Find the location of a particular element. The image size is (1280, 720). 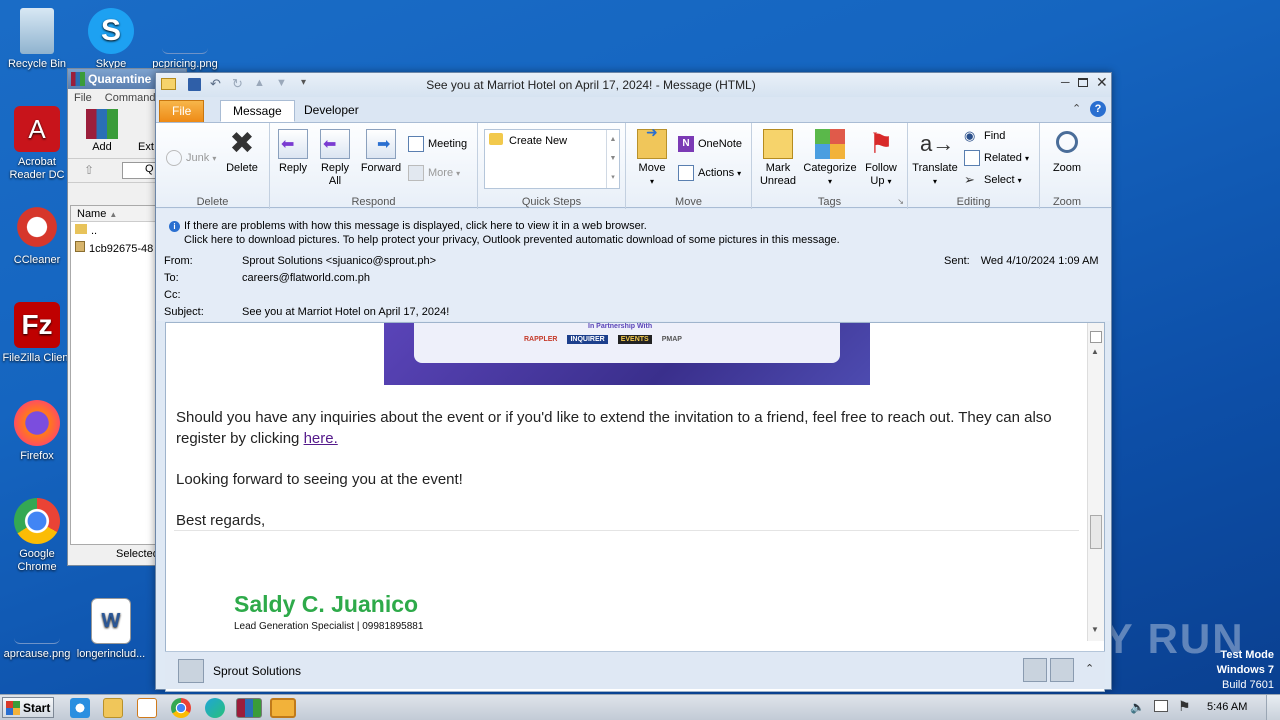

action-center-flag-icon: ⚑ is located at coordinates (1184, 706).